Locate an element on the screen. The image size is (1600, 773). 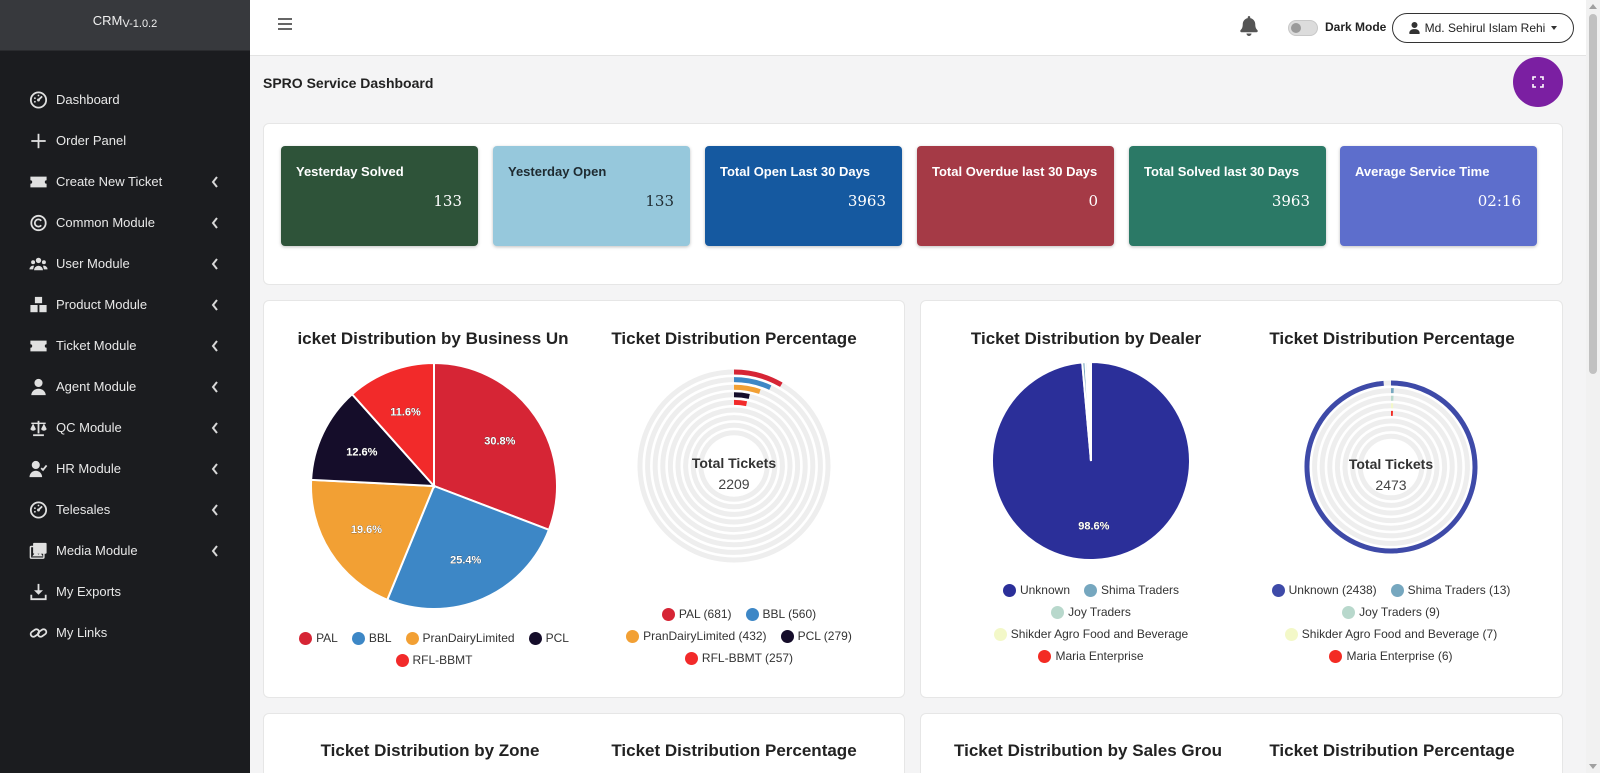
sales-group-chart-title: Ticket Distribution by Sales Grou is located at coordinates (1088, 750).